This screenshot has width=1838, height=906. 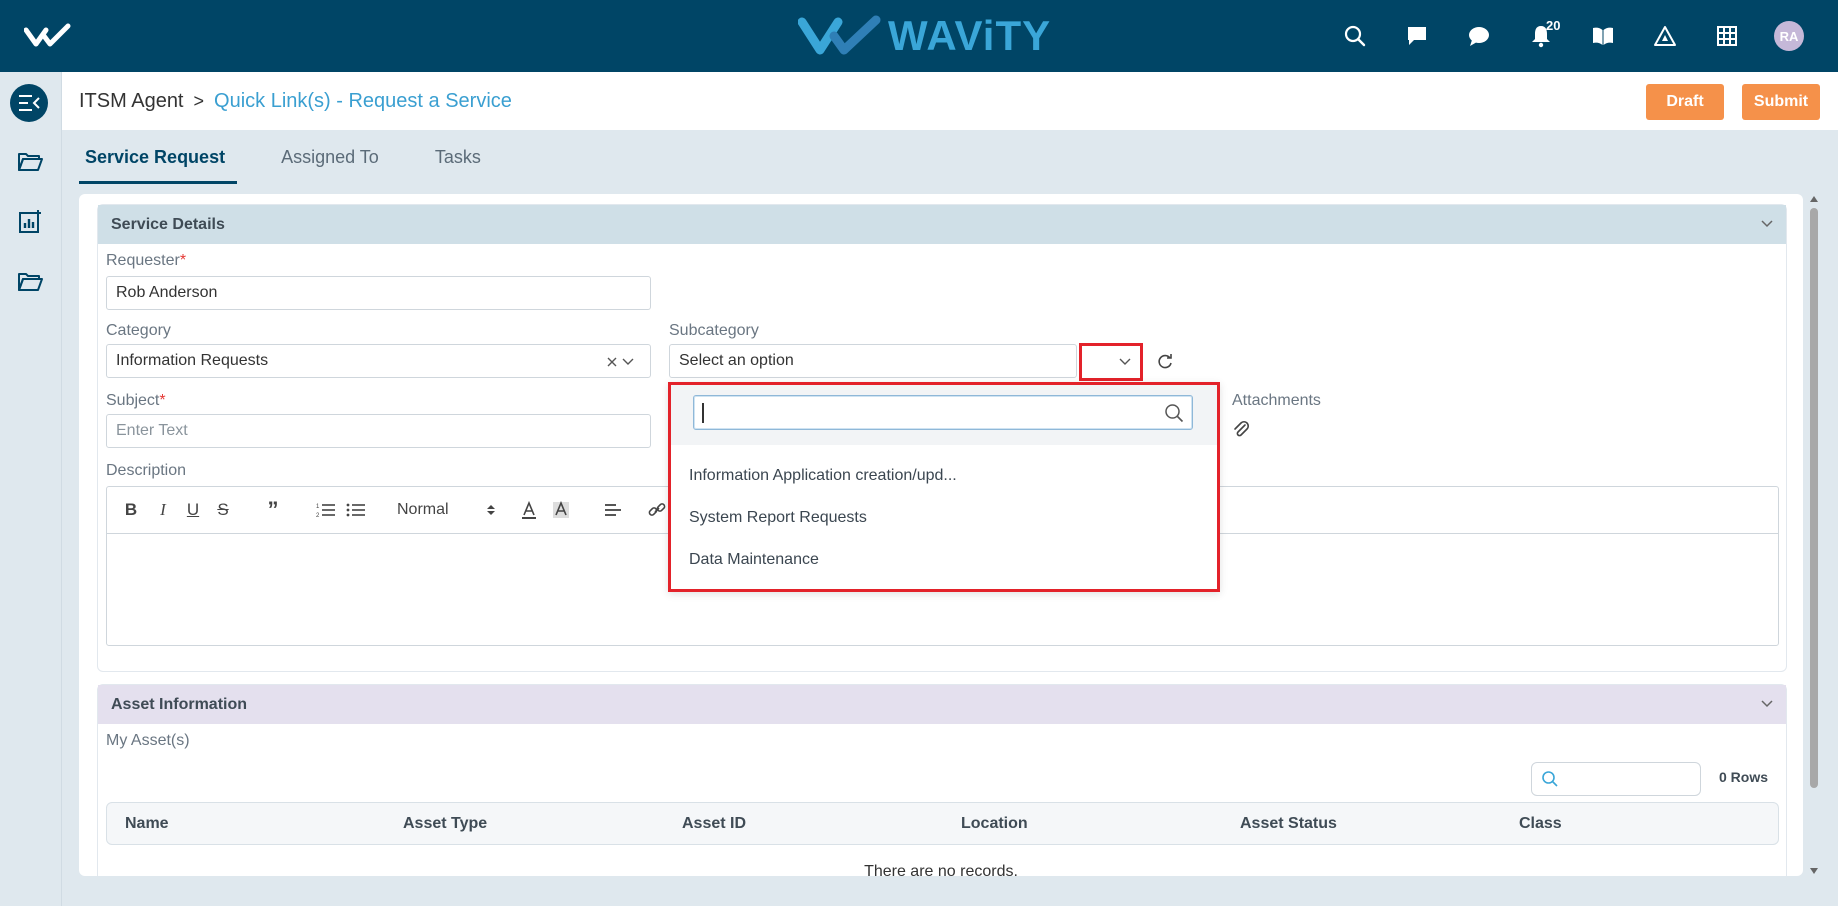 What do you see at coordinates (714, 824) in the screenshot?
I see `column-header-asset-id: Asset ID` at bounding box center [714, 824].